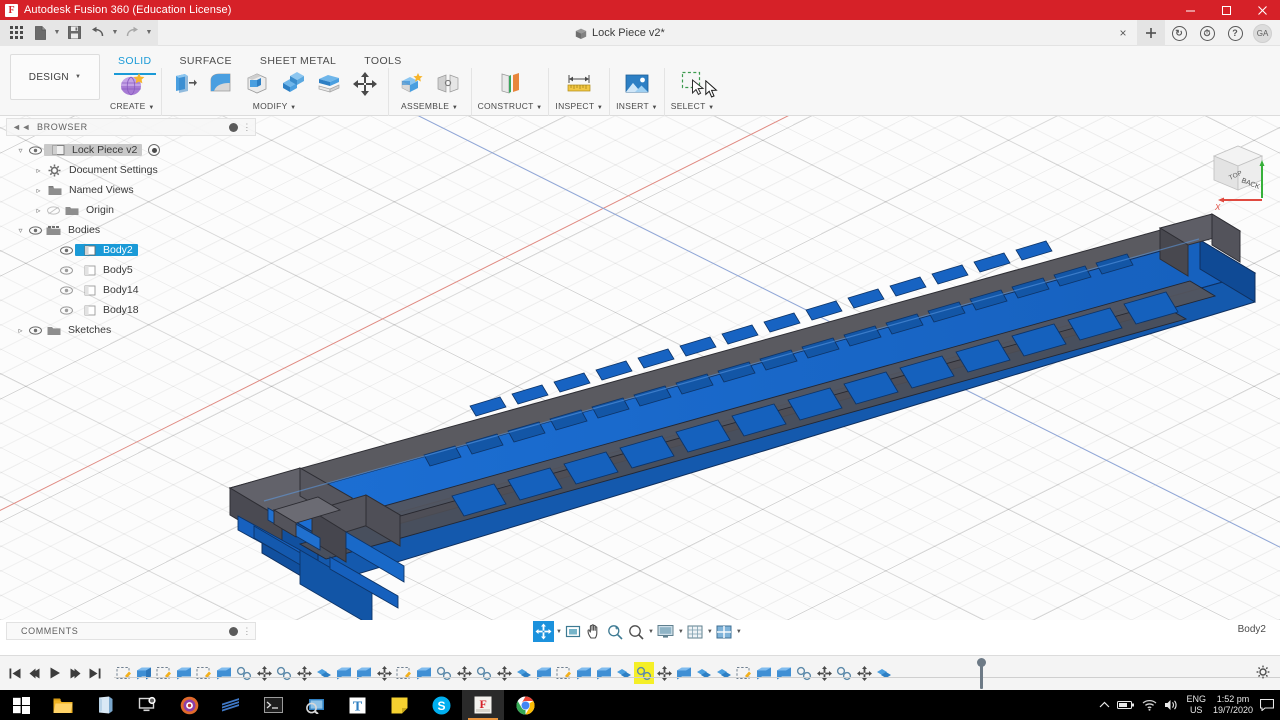 The height and width of the screenshot is (720, 1280). I want to click on volume-icon, so click(1171, 705).